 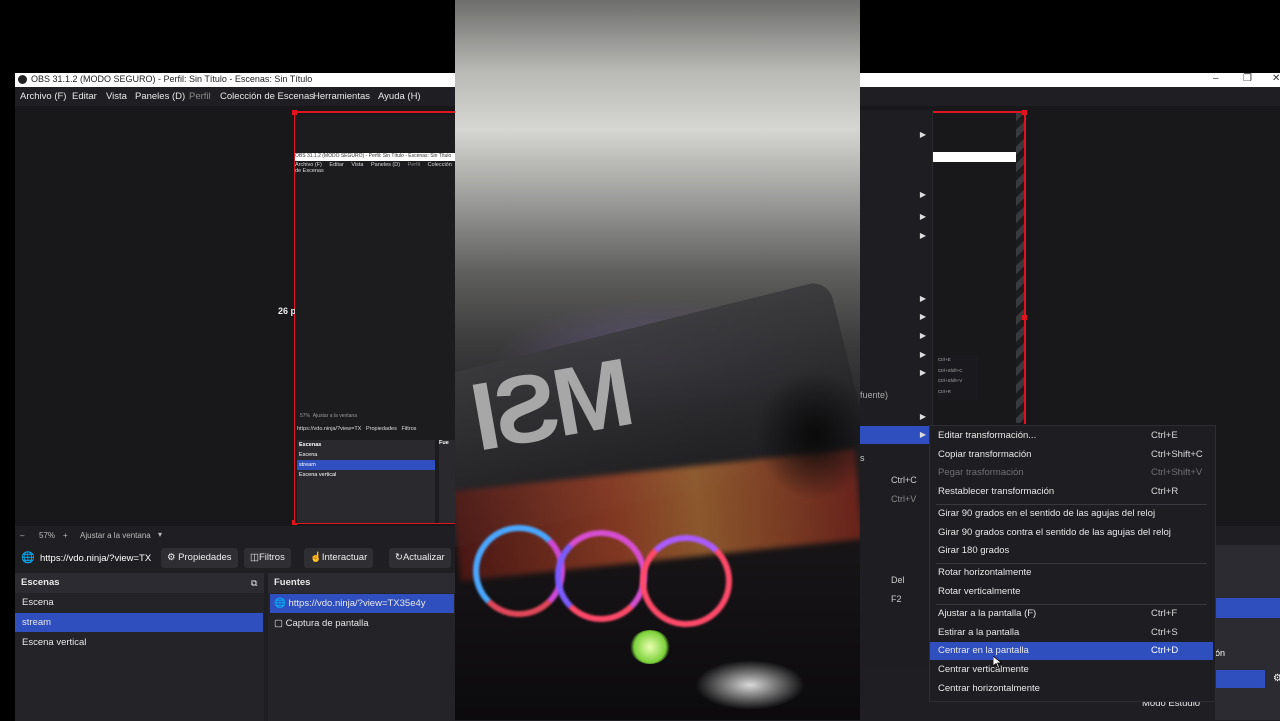 I want to click on menu-item-center-to-screen: Centrar en la pantalla Ctrl+D, so click(x=1071, y=651).